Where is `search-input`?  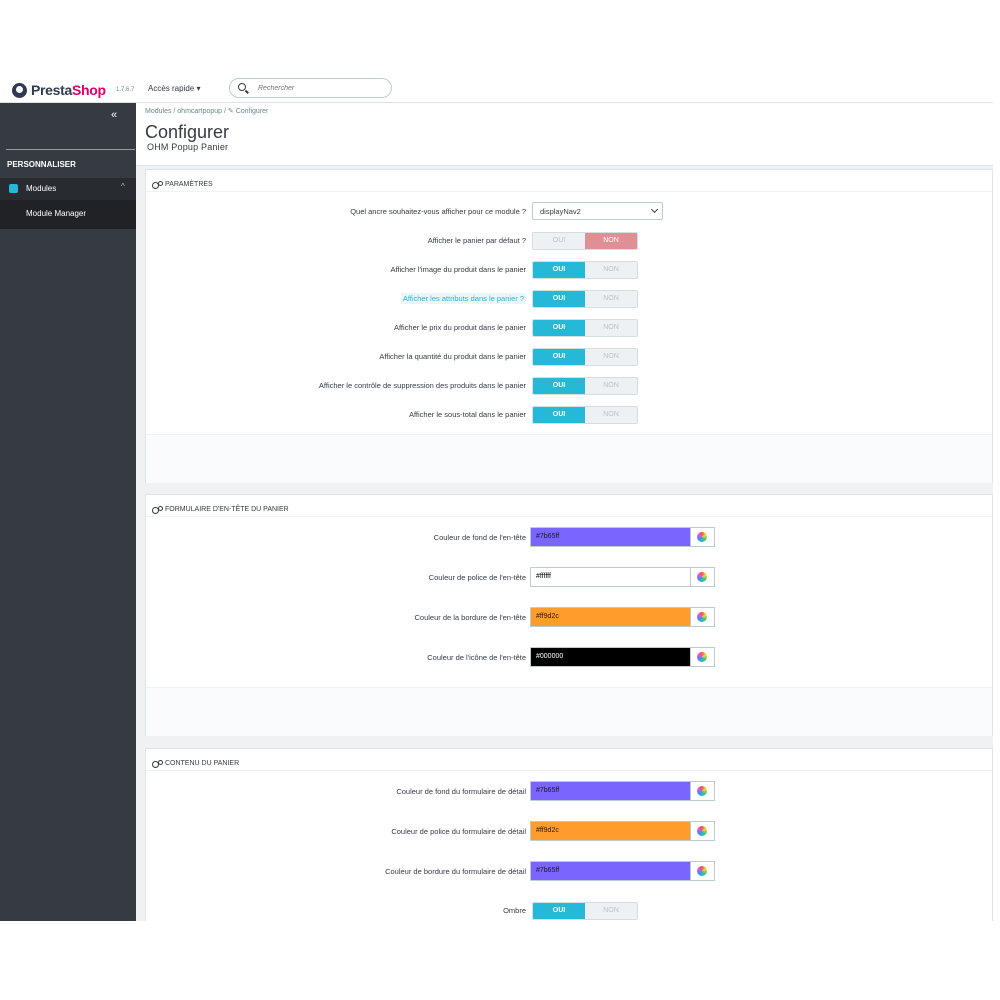 search-input is located at coordinates (320, 88).